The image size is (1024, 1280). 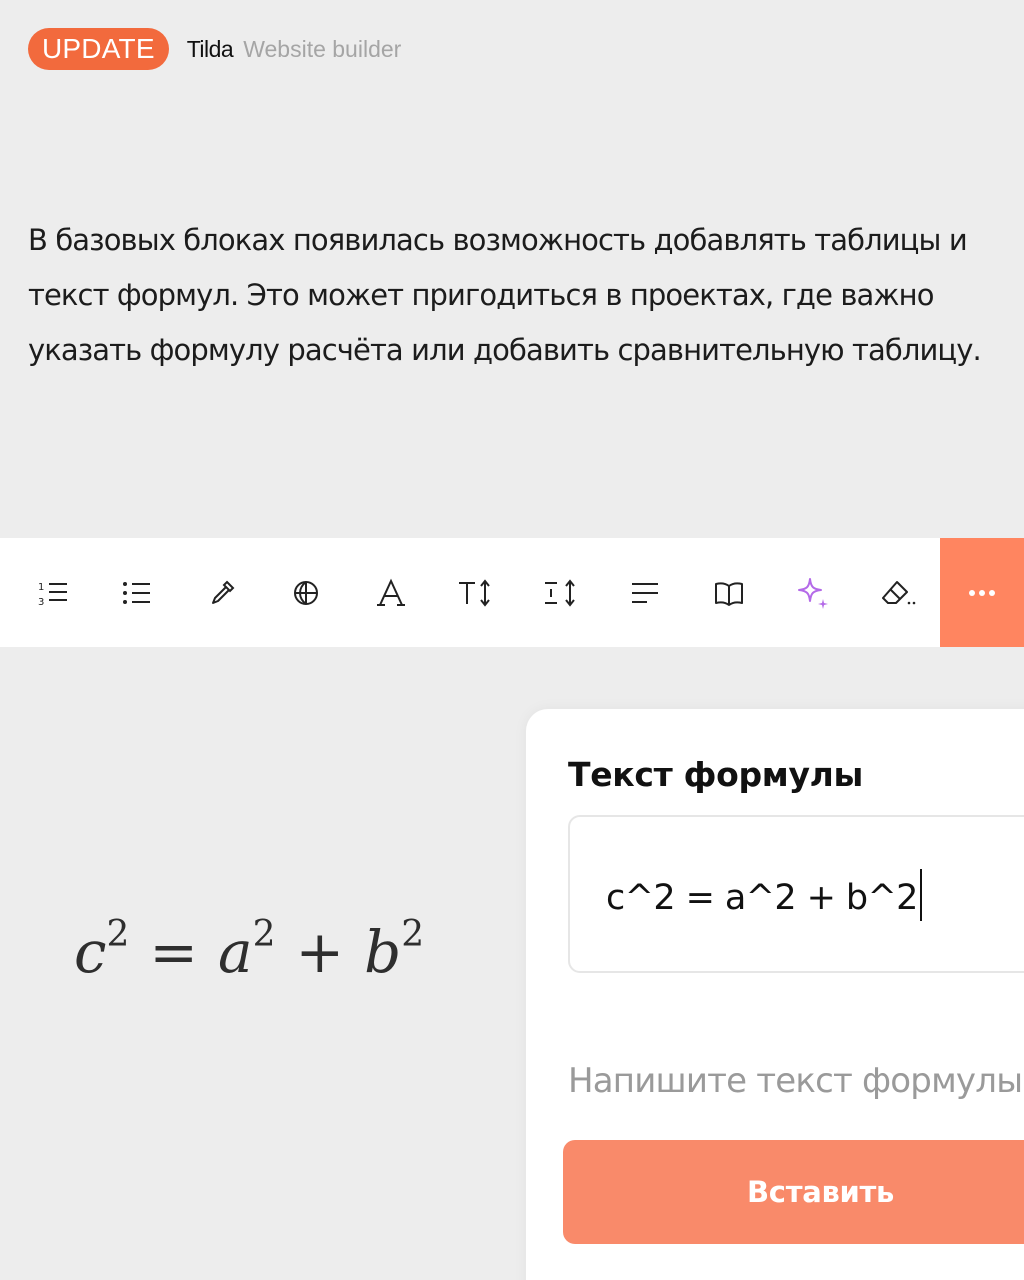 I want to click on eyedropper-button, so click(x=222, y=592).